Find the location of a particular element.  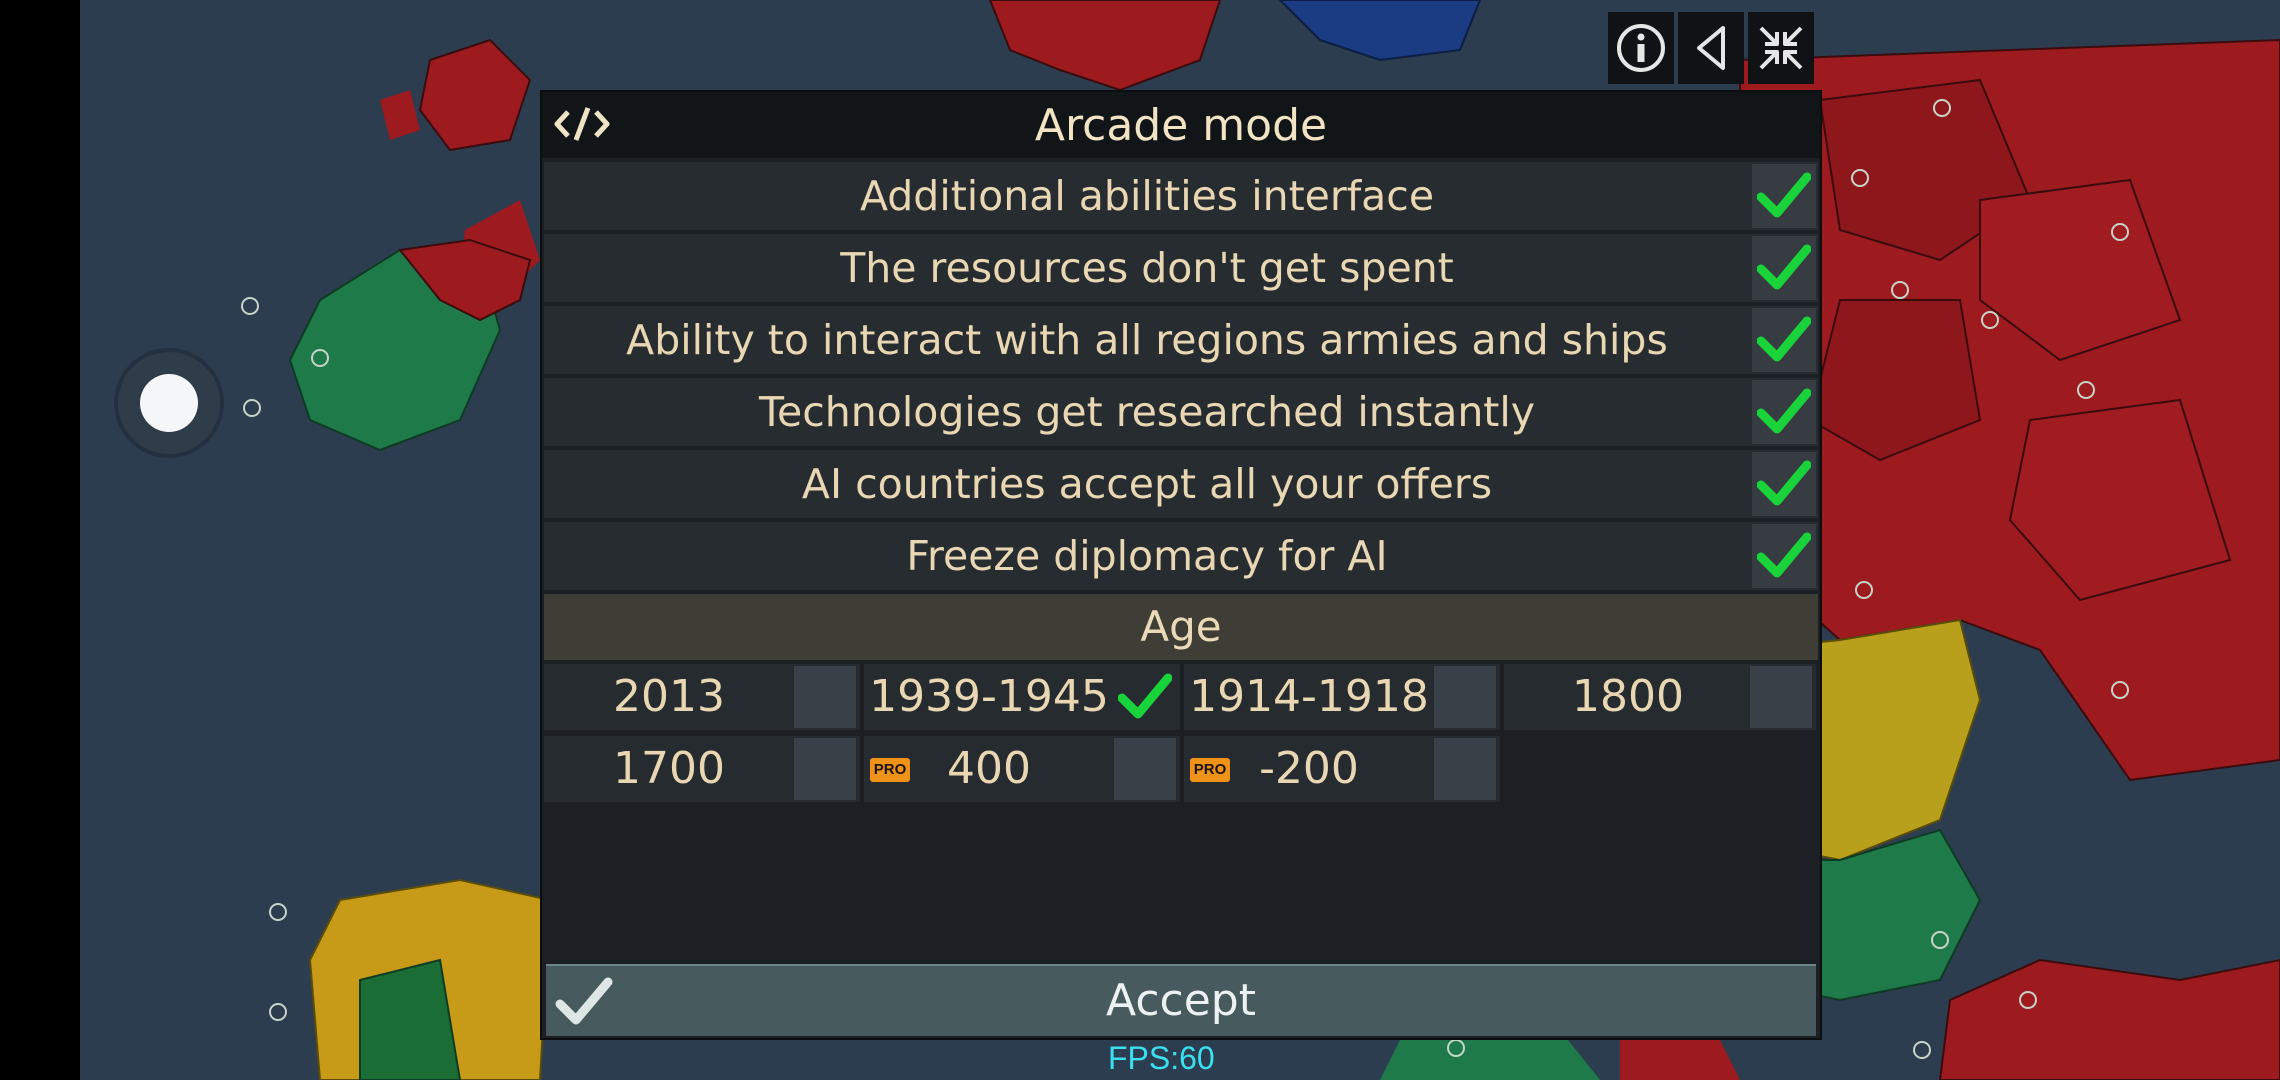

option-label: AI countries accept all your offers is located at coordinates (1147, 484).